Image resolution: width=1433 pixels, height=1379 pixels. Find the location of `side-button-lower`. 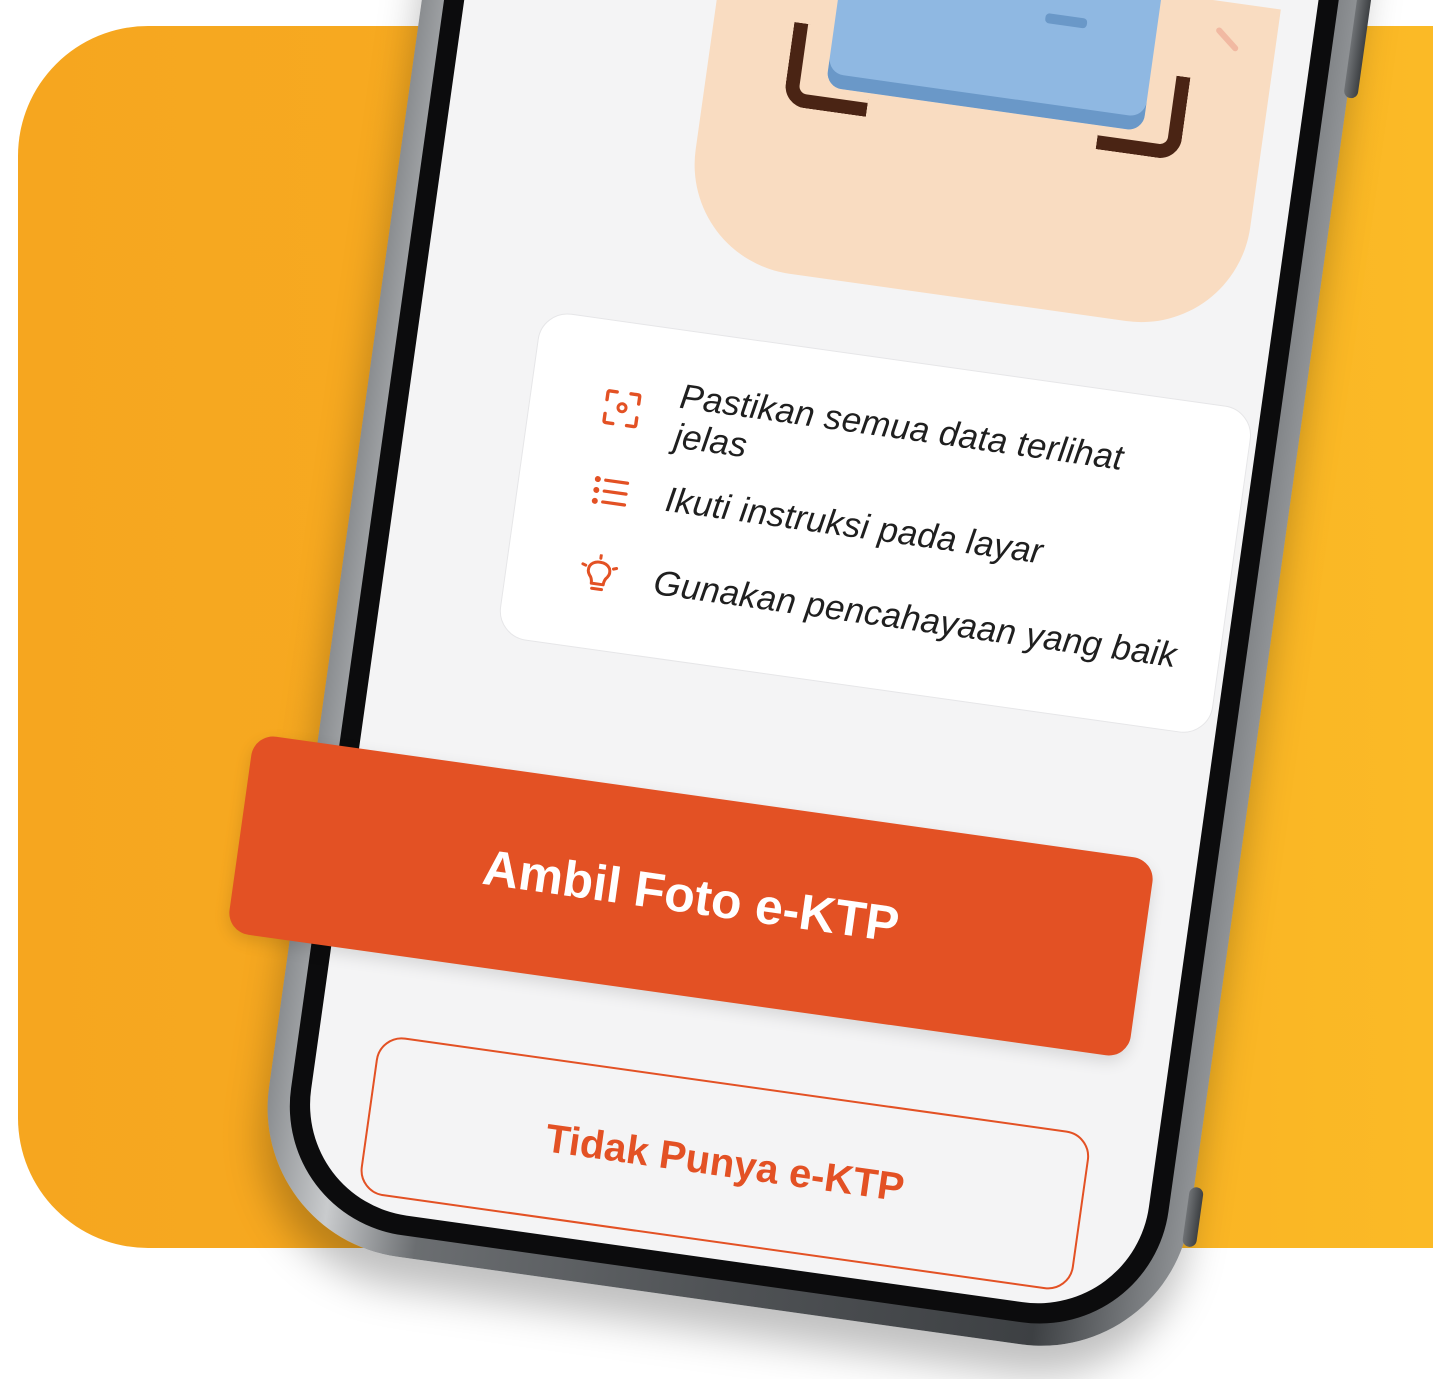

side-button-lower is located at coordinates (1193, 1217).